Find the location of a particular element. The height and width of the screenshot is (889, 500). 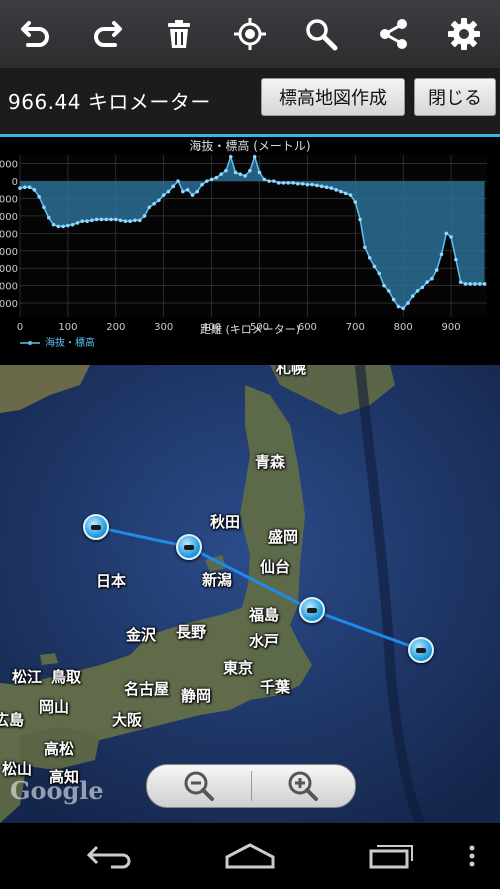

y-tick-label: 6000 is located at coordinates (9, 287).